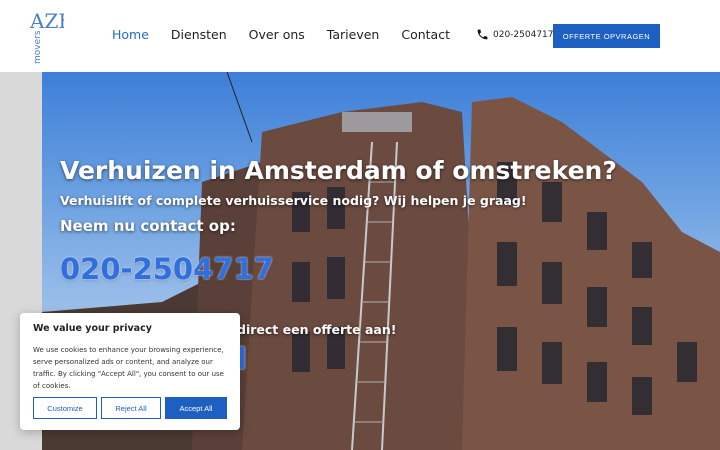 The height and width of the screenshot is (450, 720). Describe the element at coordinates (482, 34) in the screenshot. I see `phone-icon` at that location.